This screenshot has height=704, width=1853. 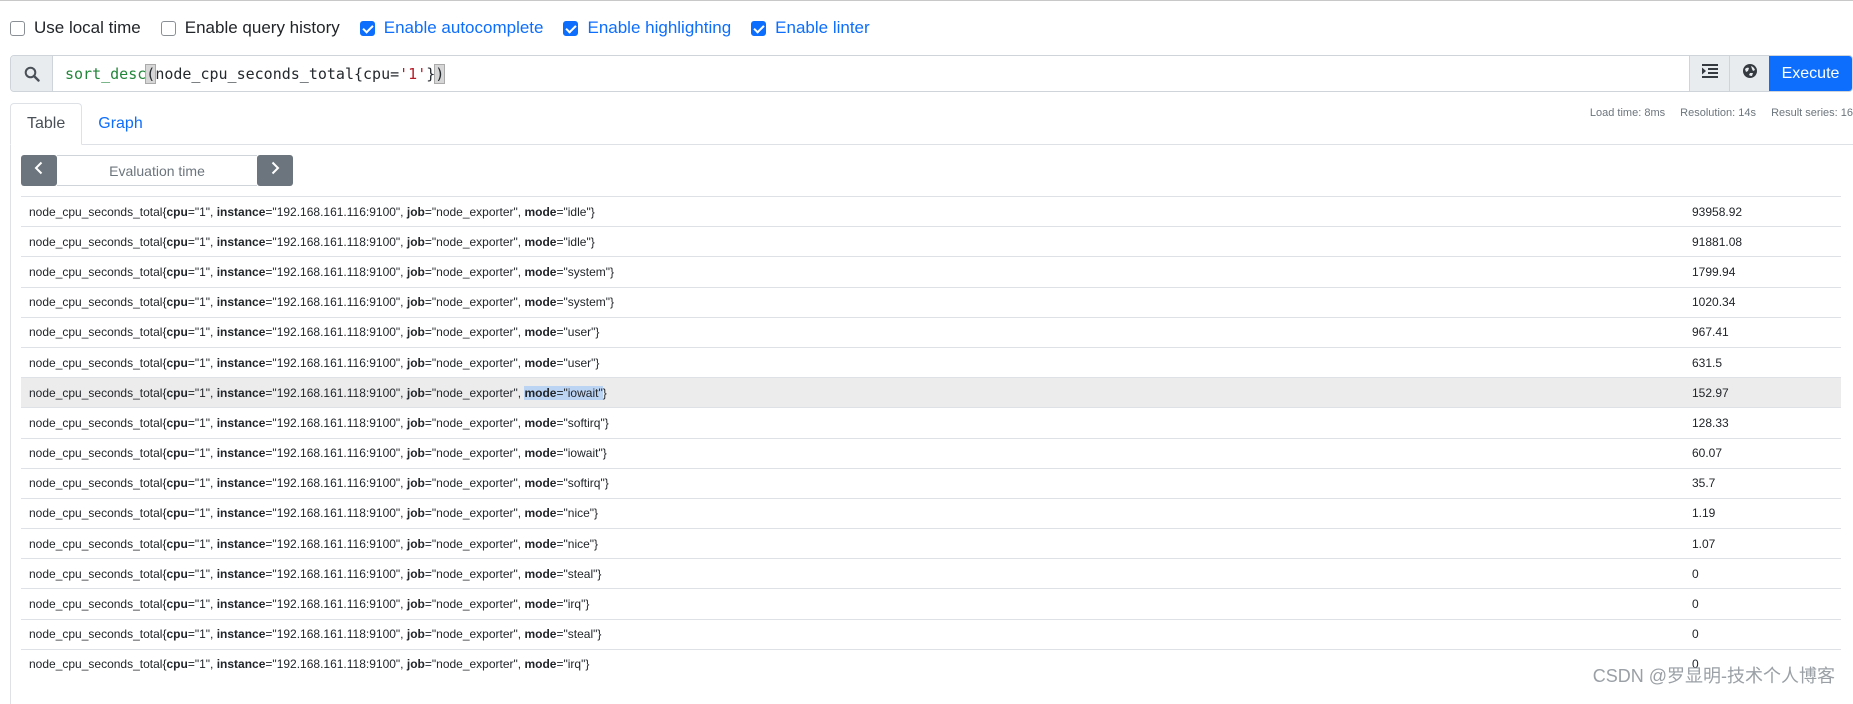 I want to click on option-query-history: Enable query history, so click(x=250, y=28).